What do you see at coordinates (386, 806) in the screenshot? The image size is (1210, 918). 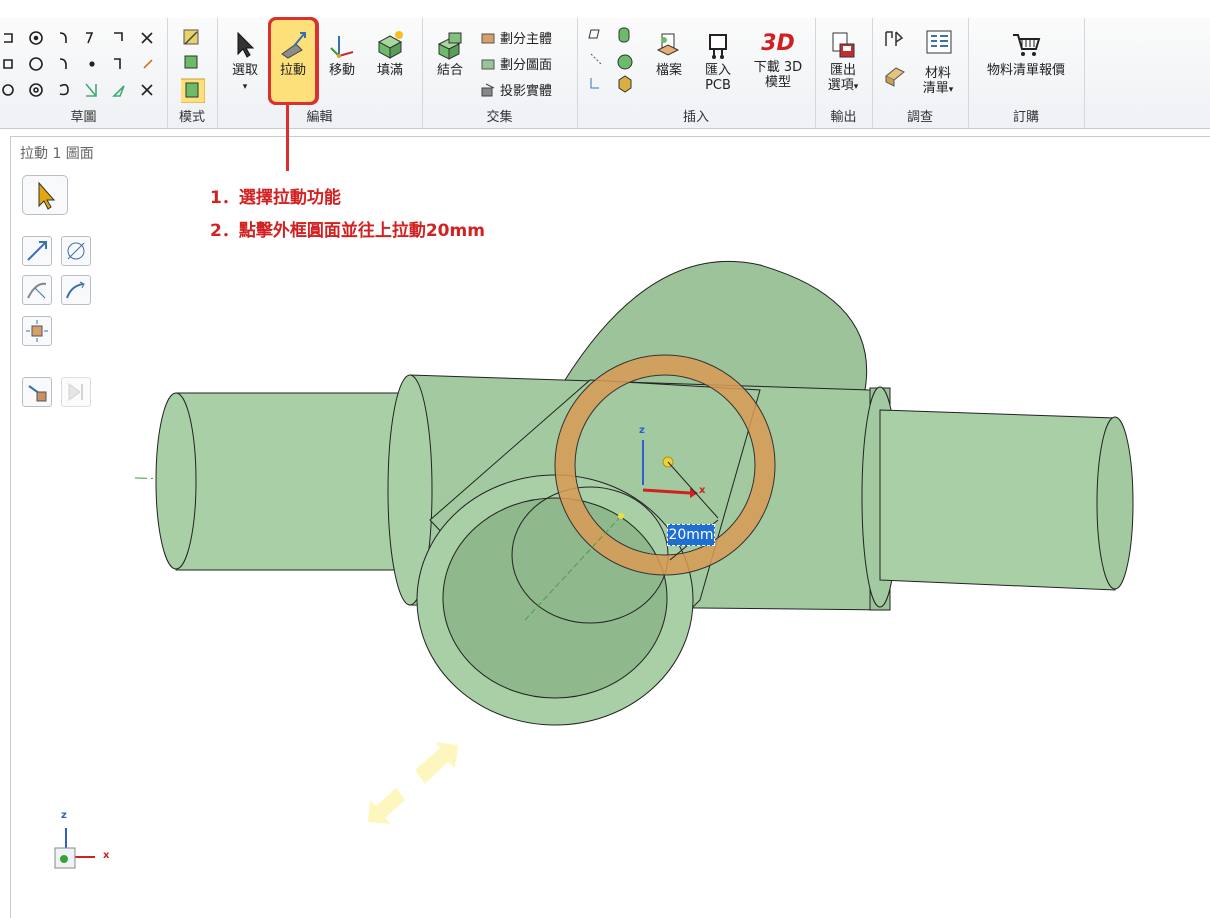 I see `move-arrow-down` at bounding box center [386, 806].